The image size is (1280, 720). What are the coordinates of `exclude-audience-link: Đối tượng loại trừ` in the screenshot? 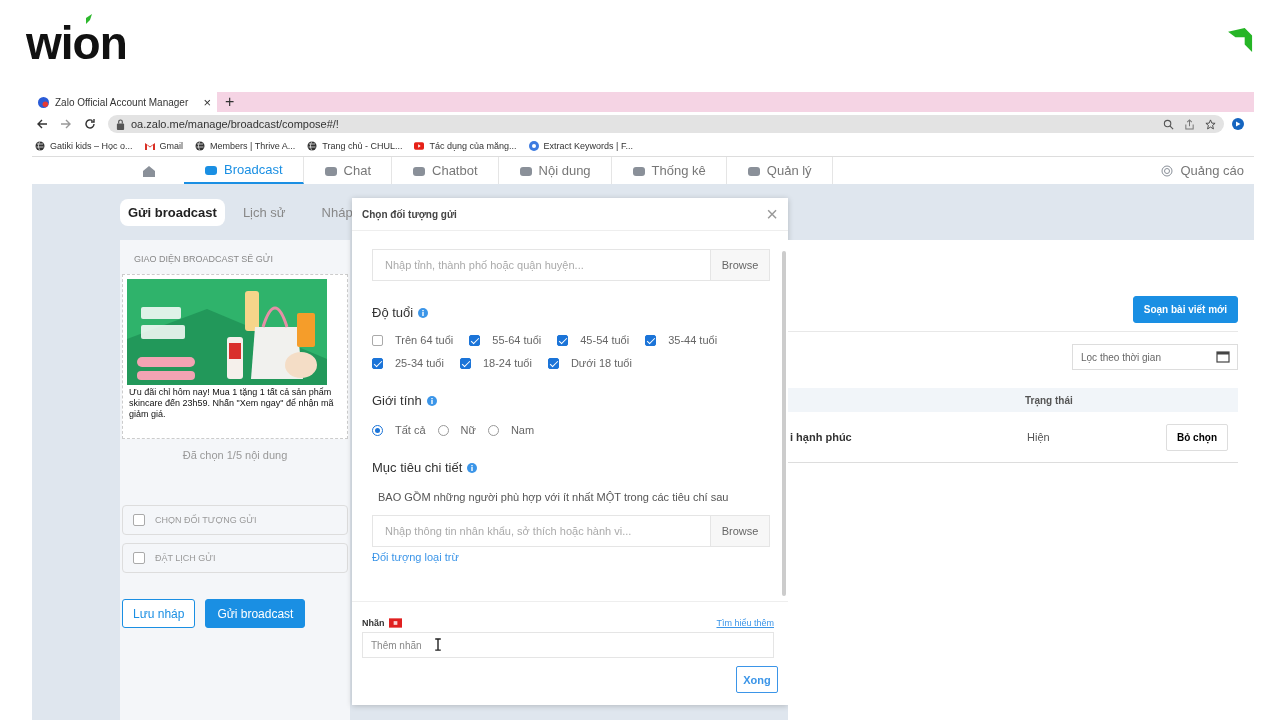 It's located at (571, 557).